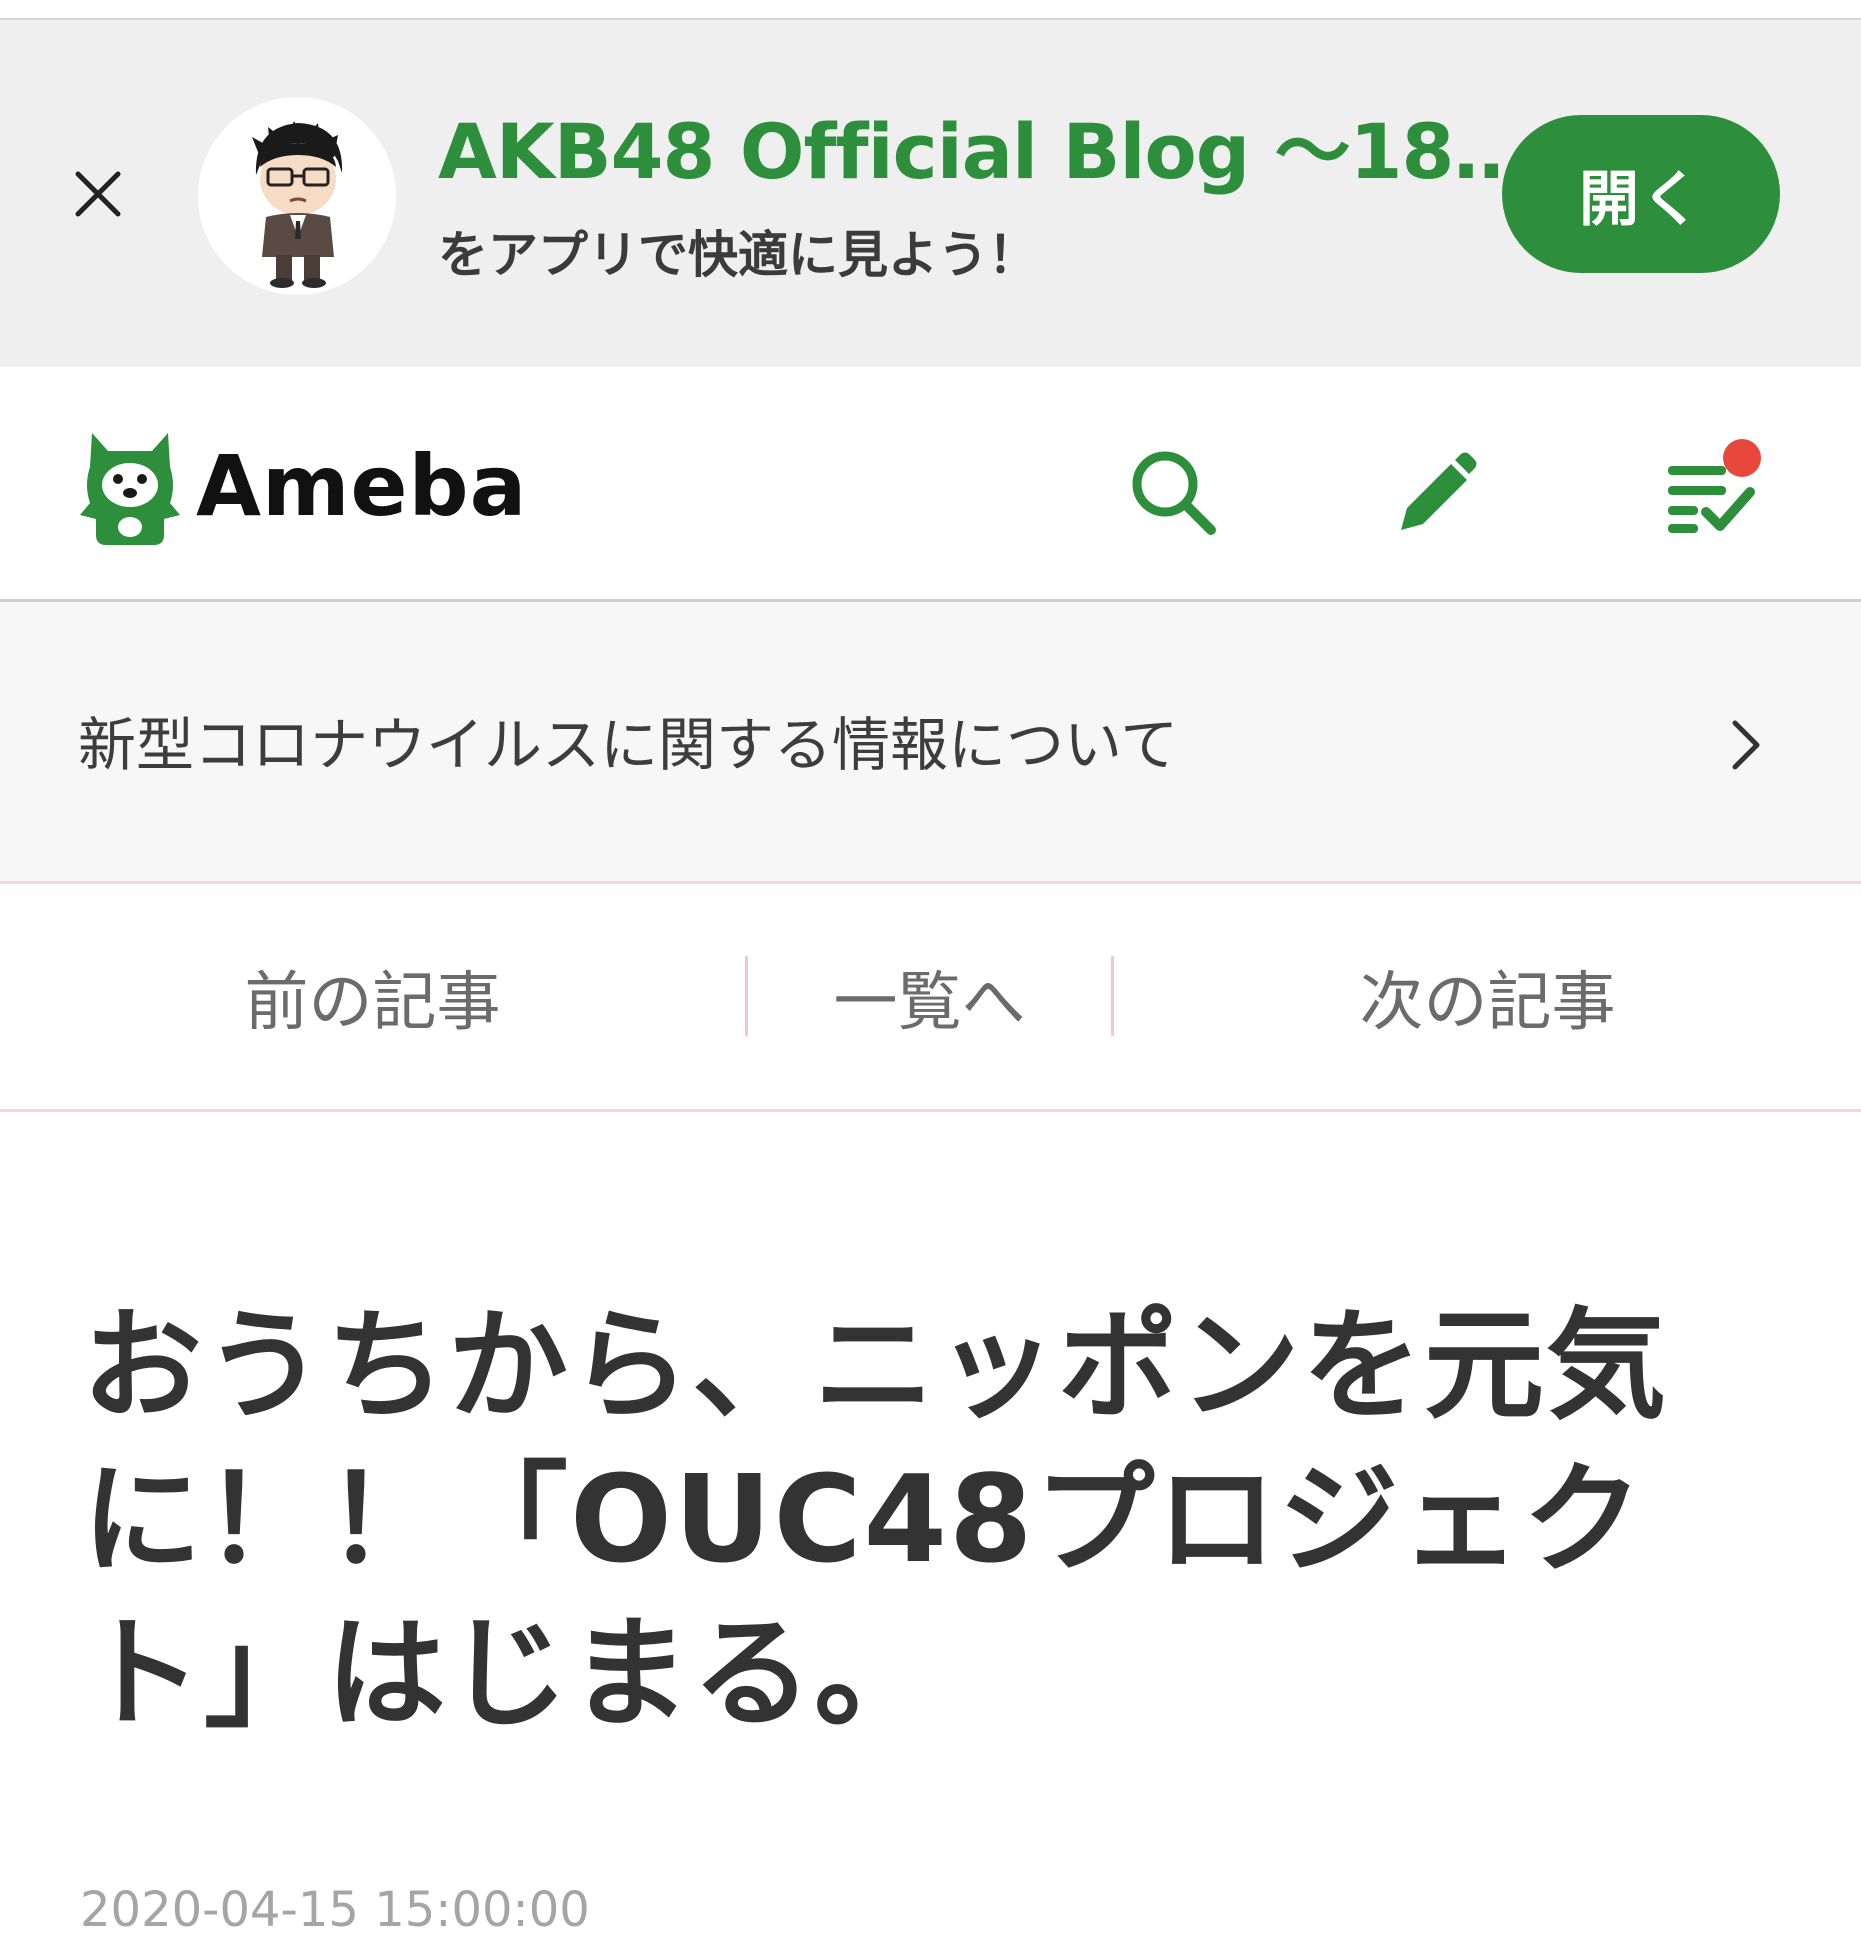 This screenshot has width=1861, height=1940. What do you see at coordinates (130, 489) in the screenshot?
I see `ameba-mascot-icon` at bounding box center [130, 489].